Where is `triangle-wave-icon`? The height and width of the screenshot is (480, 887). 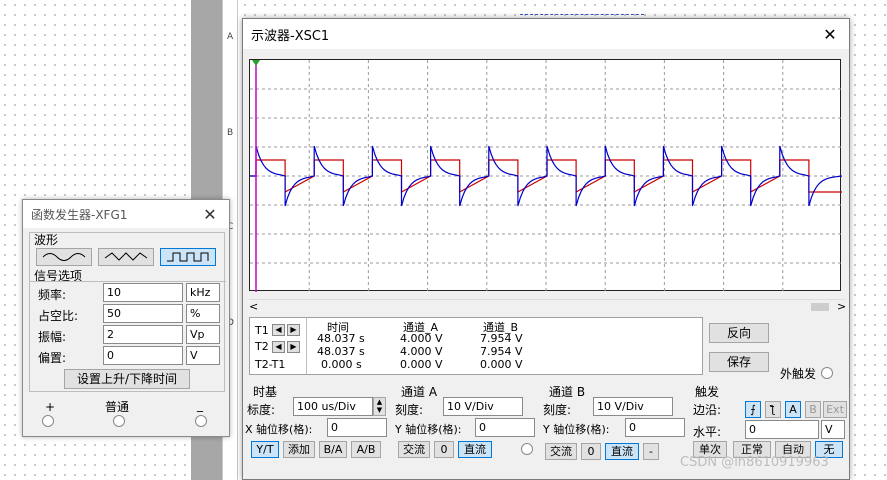 triangle-wave-icon is located at coordinates (126, 257).